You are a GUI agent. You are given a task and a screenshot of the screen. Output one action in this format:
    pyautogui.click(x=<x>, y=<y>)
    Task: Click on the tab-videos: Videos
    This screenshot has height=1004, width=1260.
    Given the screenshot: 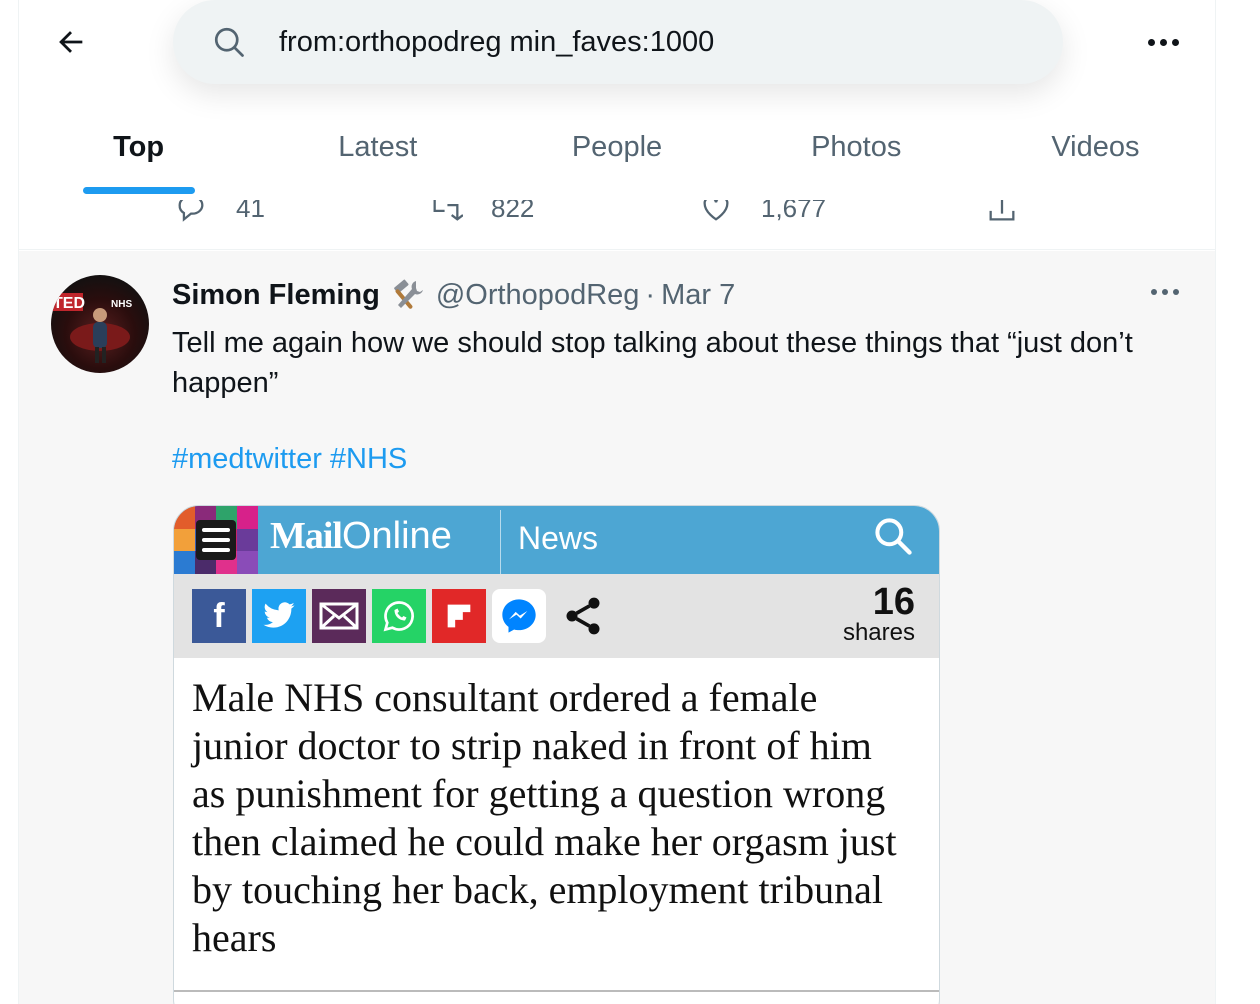 What is the action you would take?
    pyautogui.click(x=1095, y=147)
    